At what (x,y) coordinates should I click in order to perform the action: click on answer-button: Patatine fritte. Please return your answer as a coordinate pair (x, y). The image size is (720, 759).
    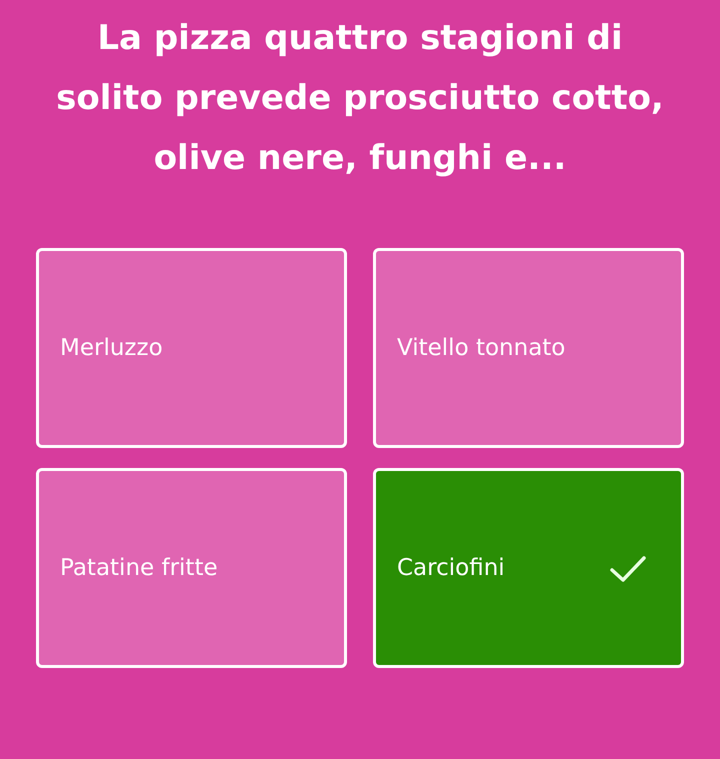
    Looking at the image, I should click on (191, 568).